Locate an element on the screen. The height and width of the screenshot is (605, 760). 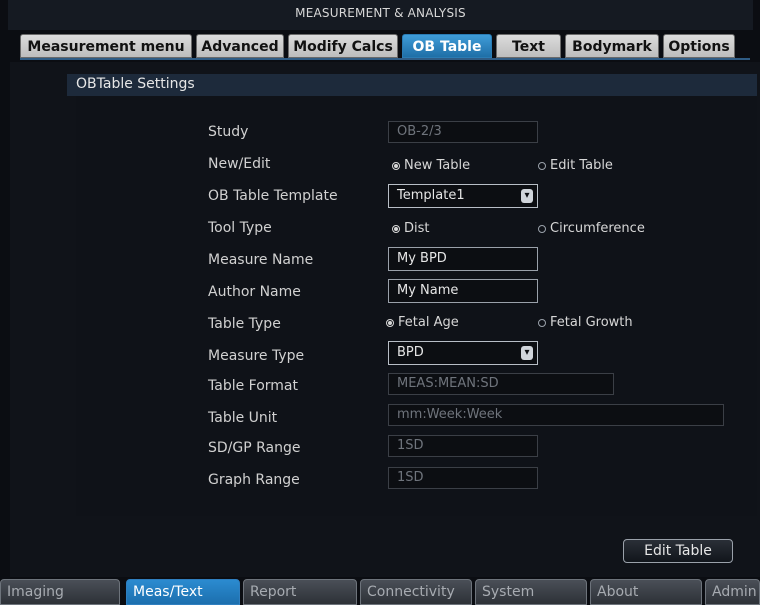
measure-type-dropdown-value: BPD is located at coordinates (410, 352).